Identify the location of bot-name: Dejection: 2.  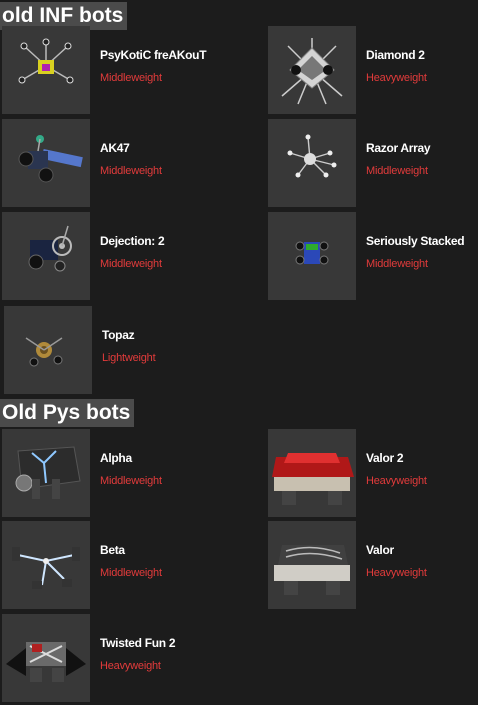
(132, 241).